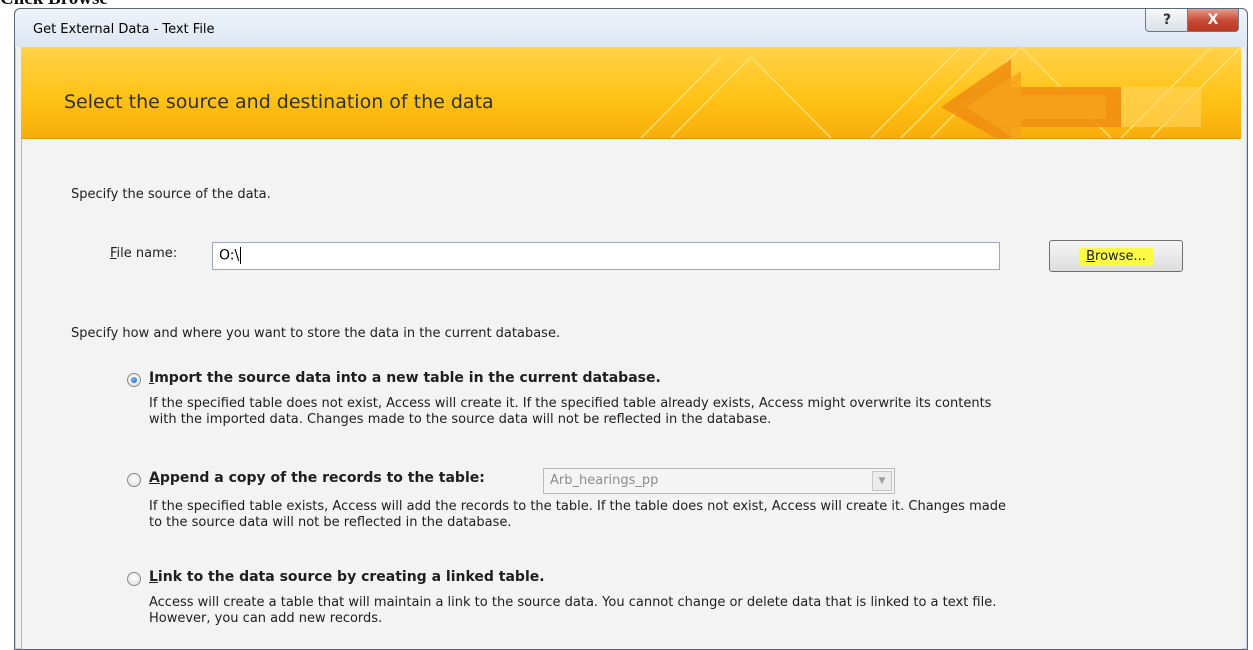 The width and height of the screenshot is (1253, 650). Describe the element at coordinates (606, 256) in the screenshot. I see `file-name-input: O:\` at that location.